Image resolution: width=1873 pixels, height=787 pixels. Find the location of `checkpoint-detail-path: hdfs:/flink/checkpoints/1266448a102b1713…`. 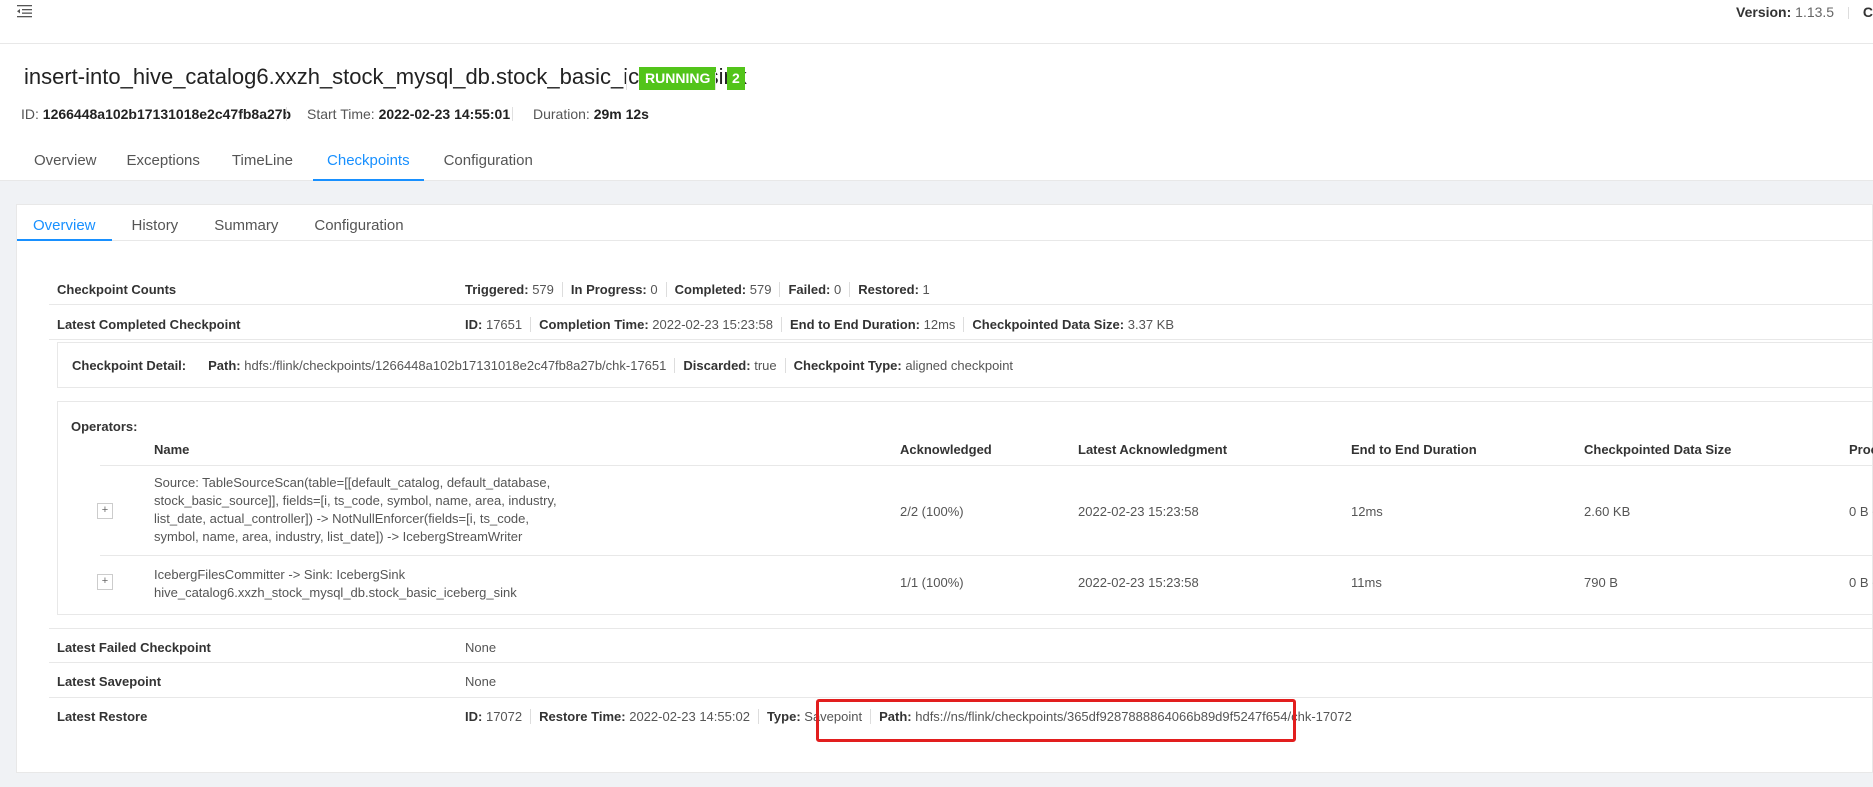

checkpoint-detail-path: hdfs:/flink/checkpoints/1266448a102b1713… is located at coordinates (455, 365).